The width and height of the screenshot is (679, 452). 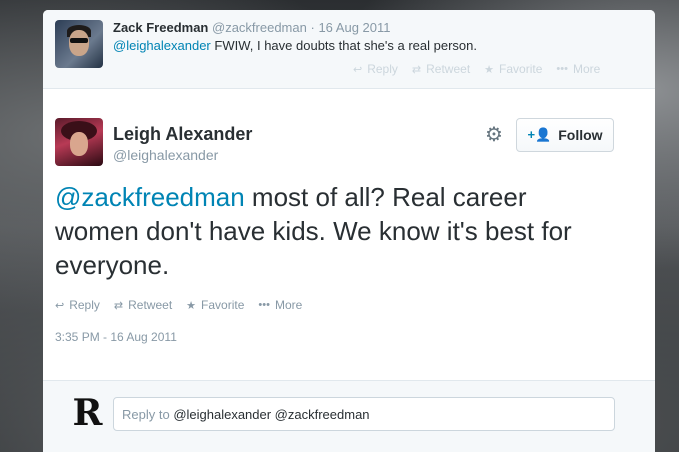 What do you see at coordinates (79, 40) in the screenshot?
I see `avatar-glasses` at bounding box center [79, 40].